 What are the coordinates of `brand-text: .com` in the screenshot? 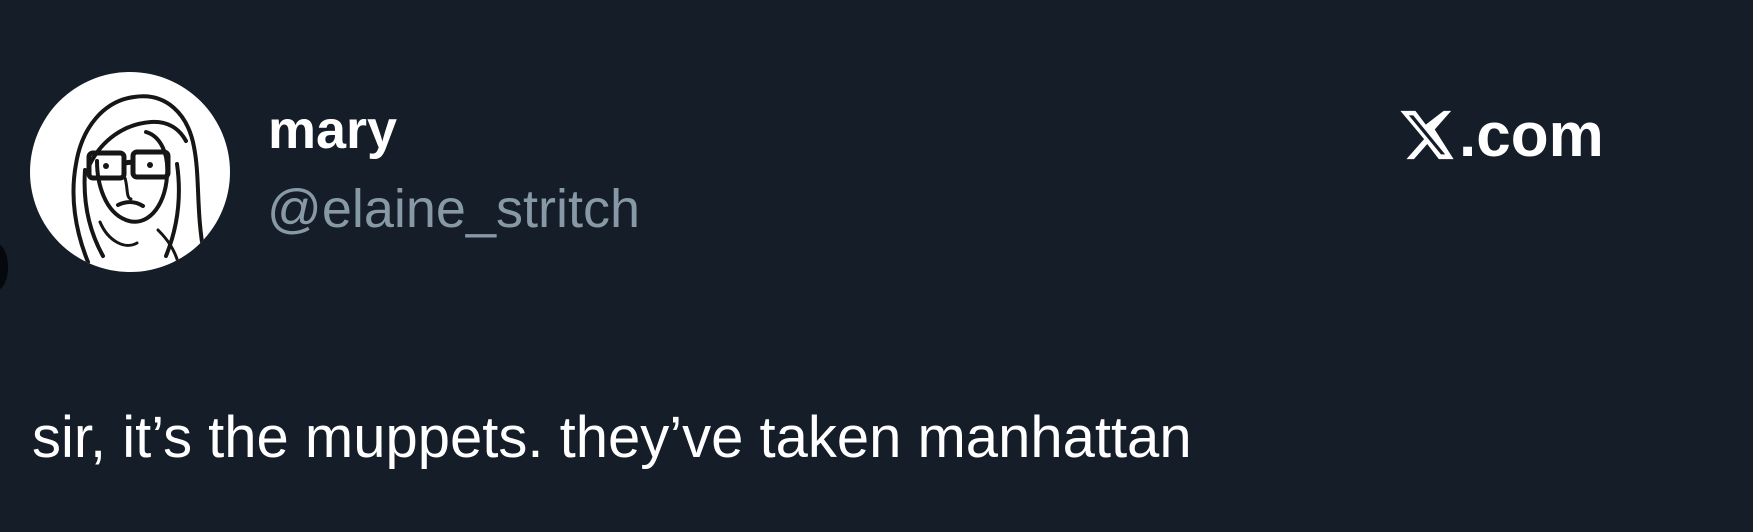 It's located at (1531, 135).